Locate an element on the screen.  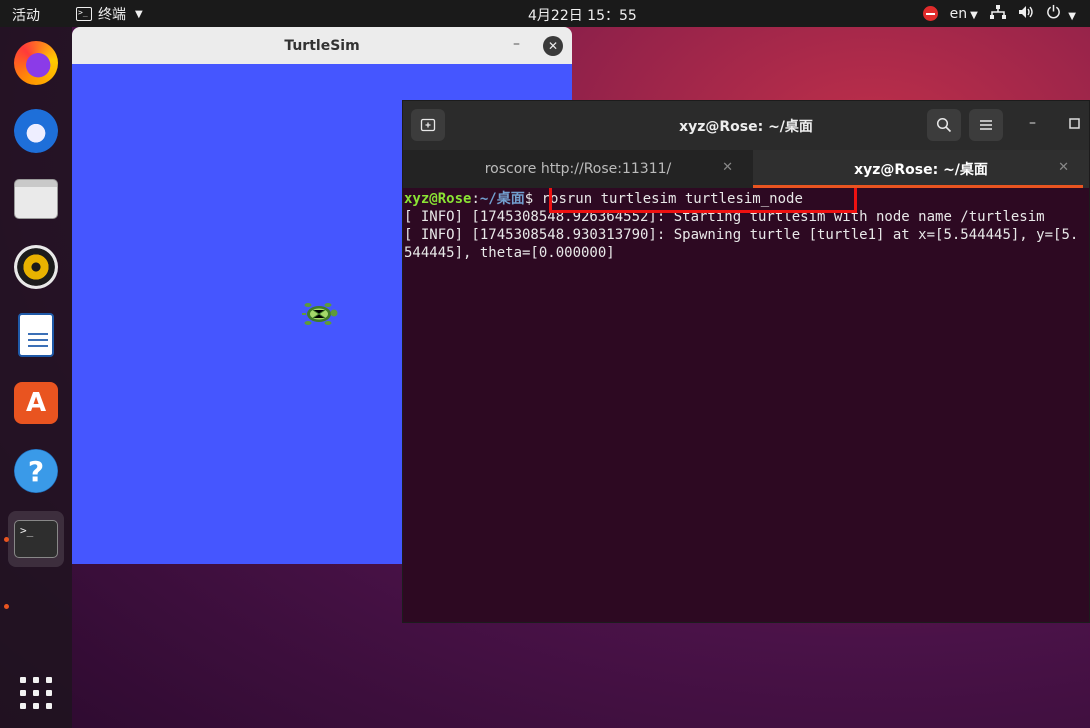
show-applications-icon is located at coordinates (36, 693).